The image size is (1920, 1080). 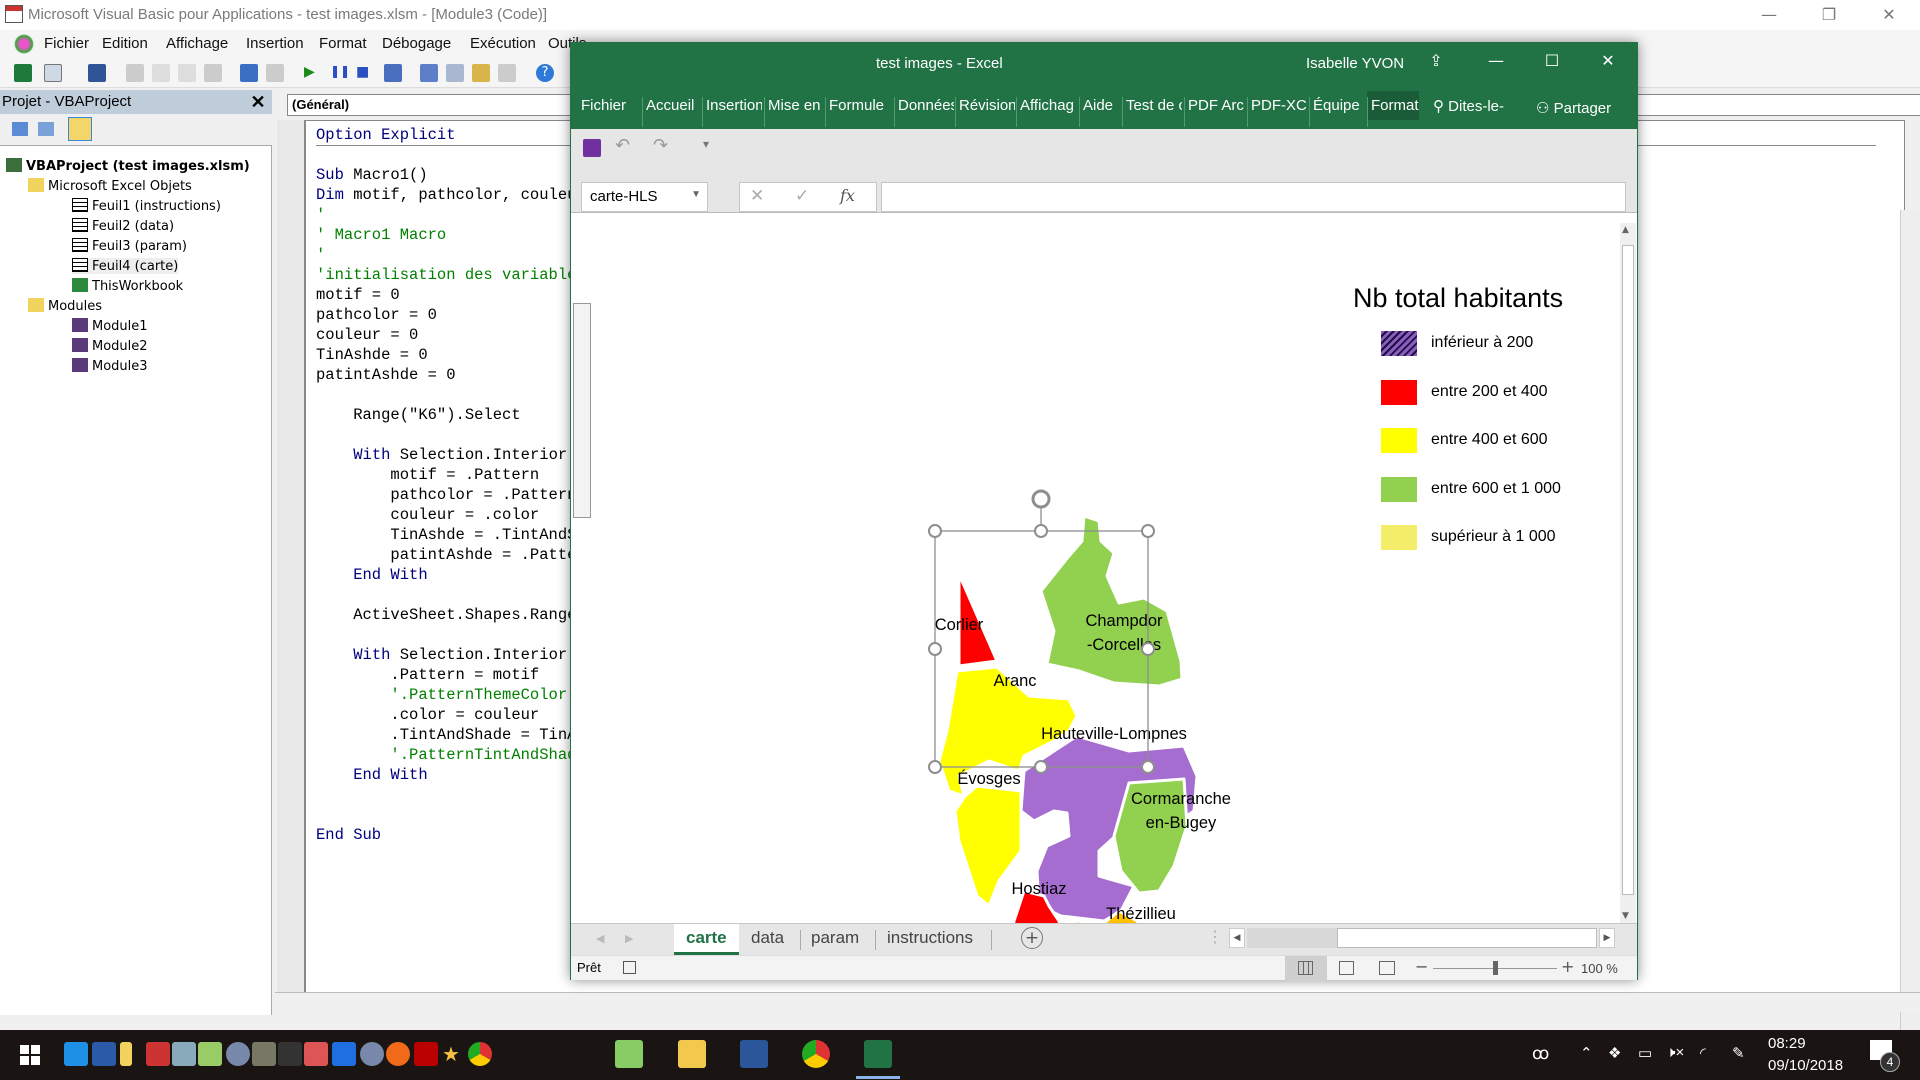 What do you see at coordinates (197, 43) in the screenshot?
I see `menu-affichage: Affichage` at bounding box center [197, 43].